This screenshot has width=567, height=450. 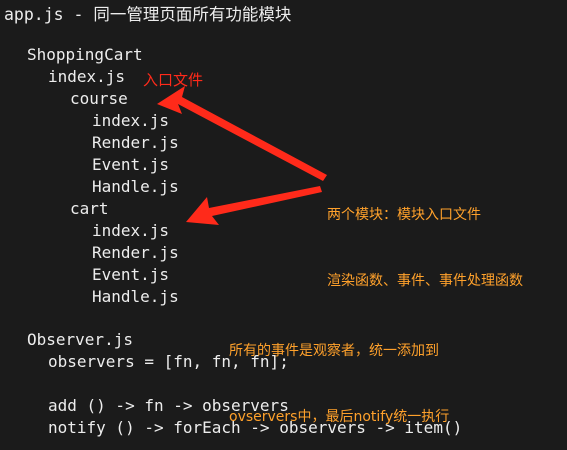 What do you see at coordinates (242, 133) in the screenshot?
I see `arrow-to-course` at bounding box center [242, 133].